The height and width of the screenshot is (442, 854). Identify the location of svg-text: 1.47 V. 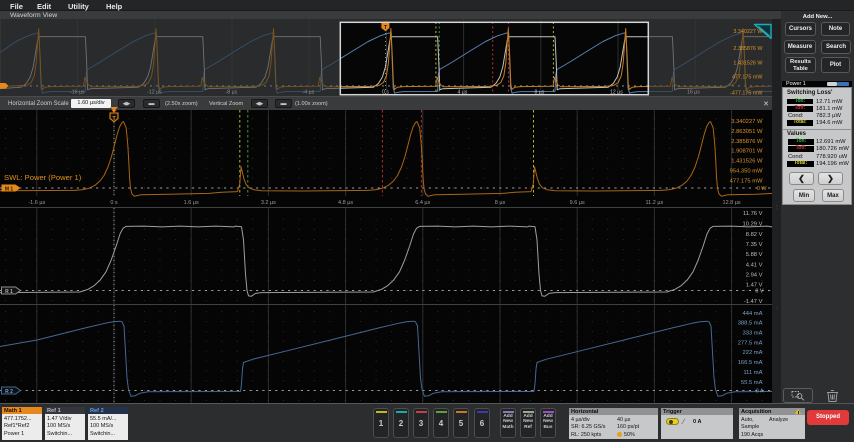
(754, 285).